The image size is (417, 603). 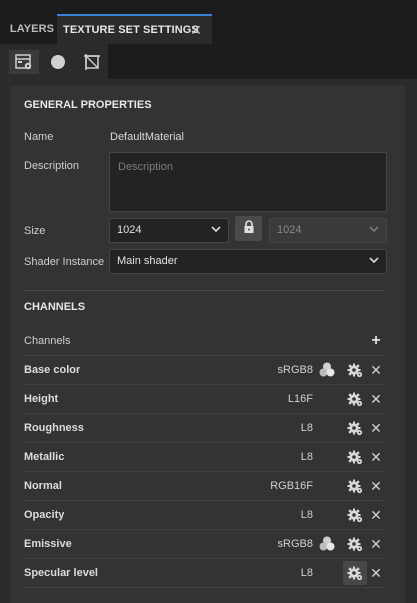 I want to click on tab-texture-set-settings: TEXTURE SET SETTINGS ✕, so click(x=134, y=29).